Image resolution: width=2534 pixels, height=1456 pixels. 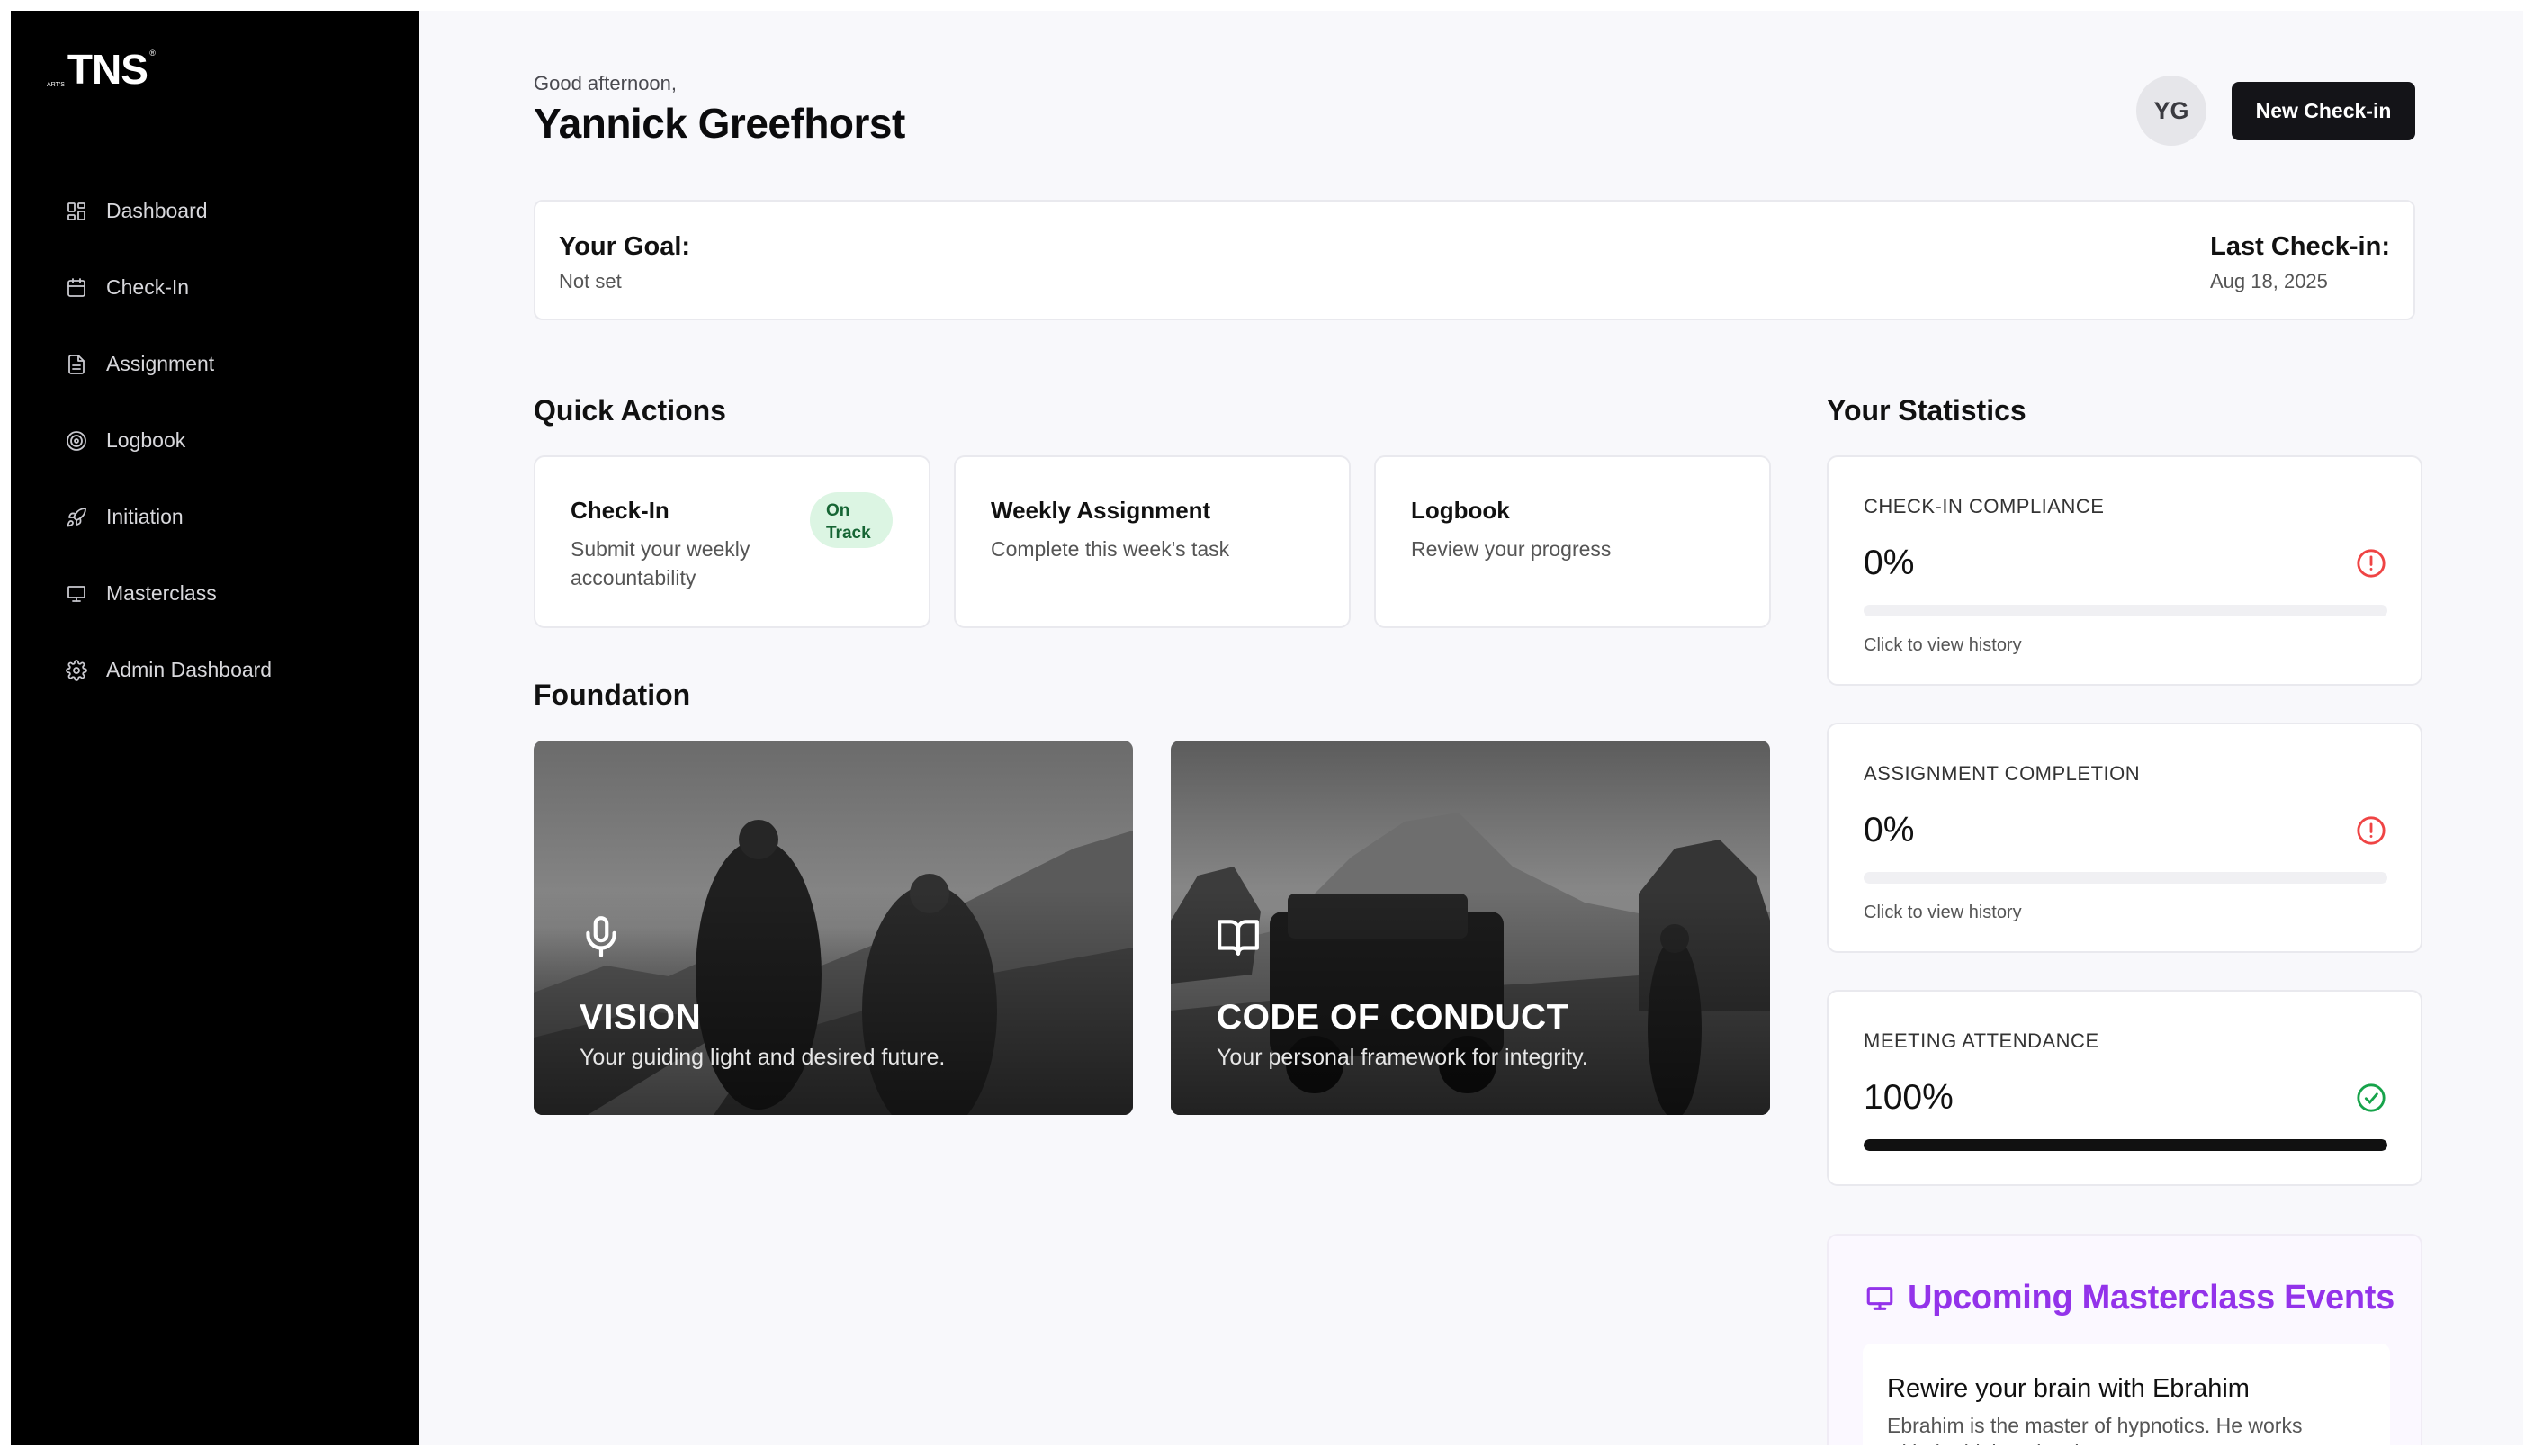 What do you see at coordinates (56, 85) in the screenshot?
I see `brand-logo-small: ART'S` at bounding box center [56, 85].